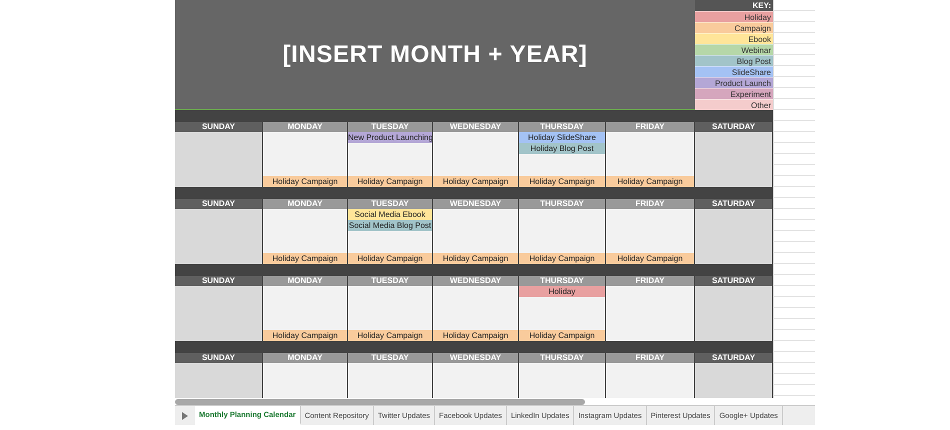 This screenshot has height=430, width=950. Describe the element at coordinates (562, 137) in the screenshot. I see `event-label: Holiday SlideShare` at that location.